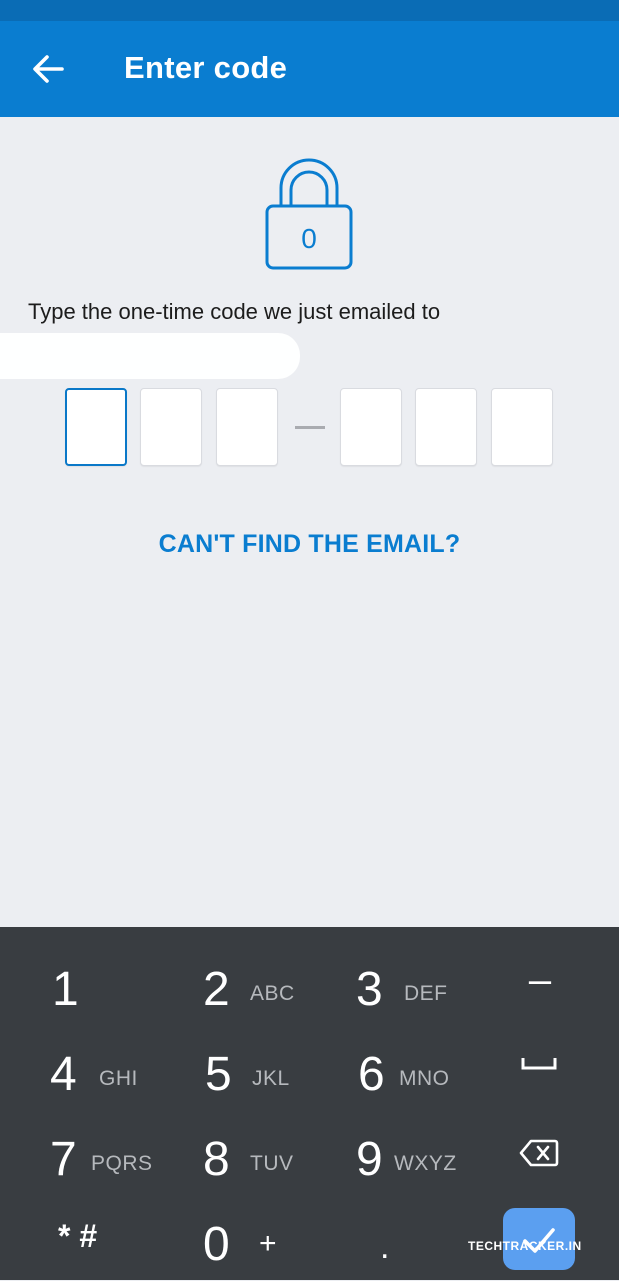 The height and width of the screenshot is (1281, 619). What do you see at coordinates (105, 1069) in the screenshot?
I see `key-4: 4 GHI` at bounding box center [105, 1069].